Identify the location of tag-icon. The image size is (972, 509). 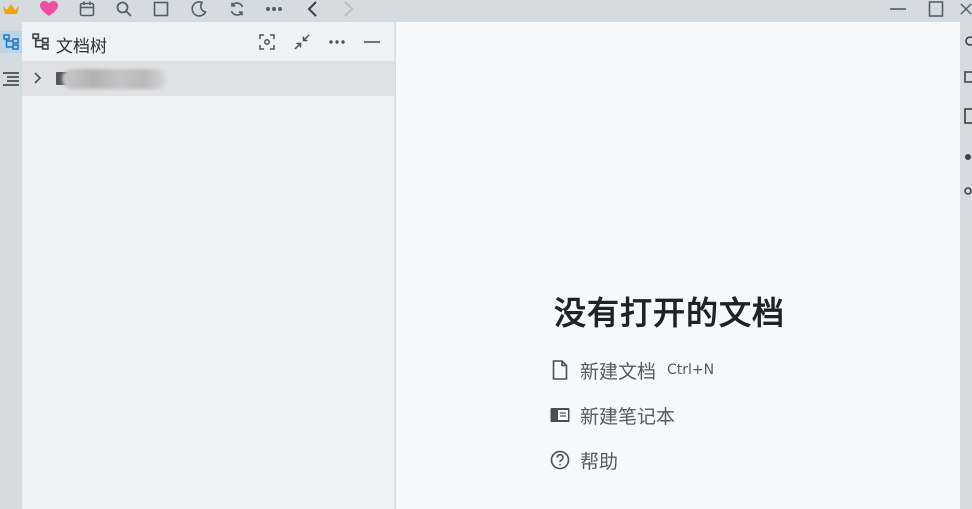
(967, 78).